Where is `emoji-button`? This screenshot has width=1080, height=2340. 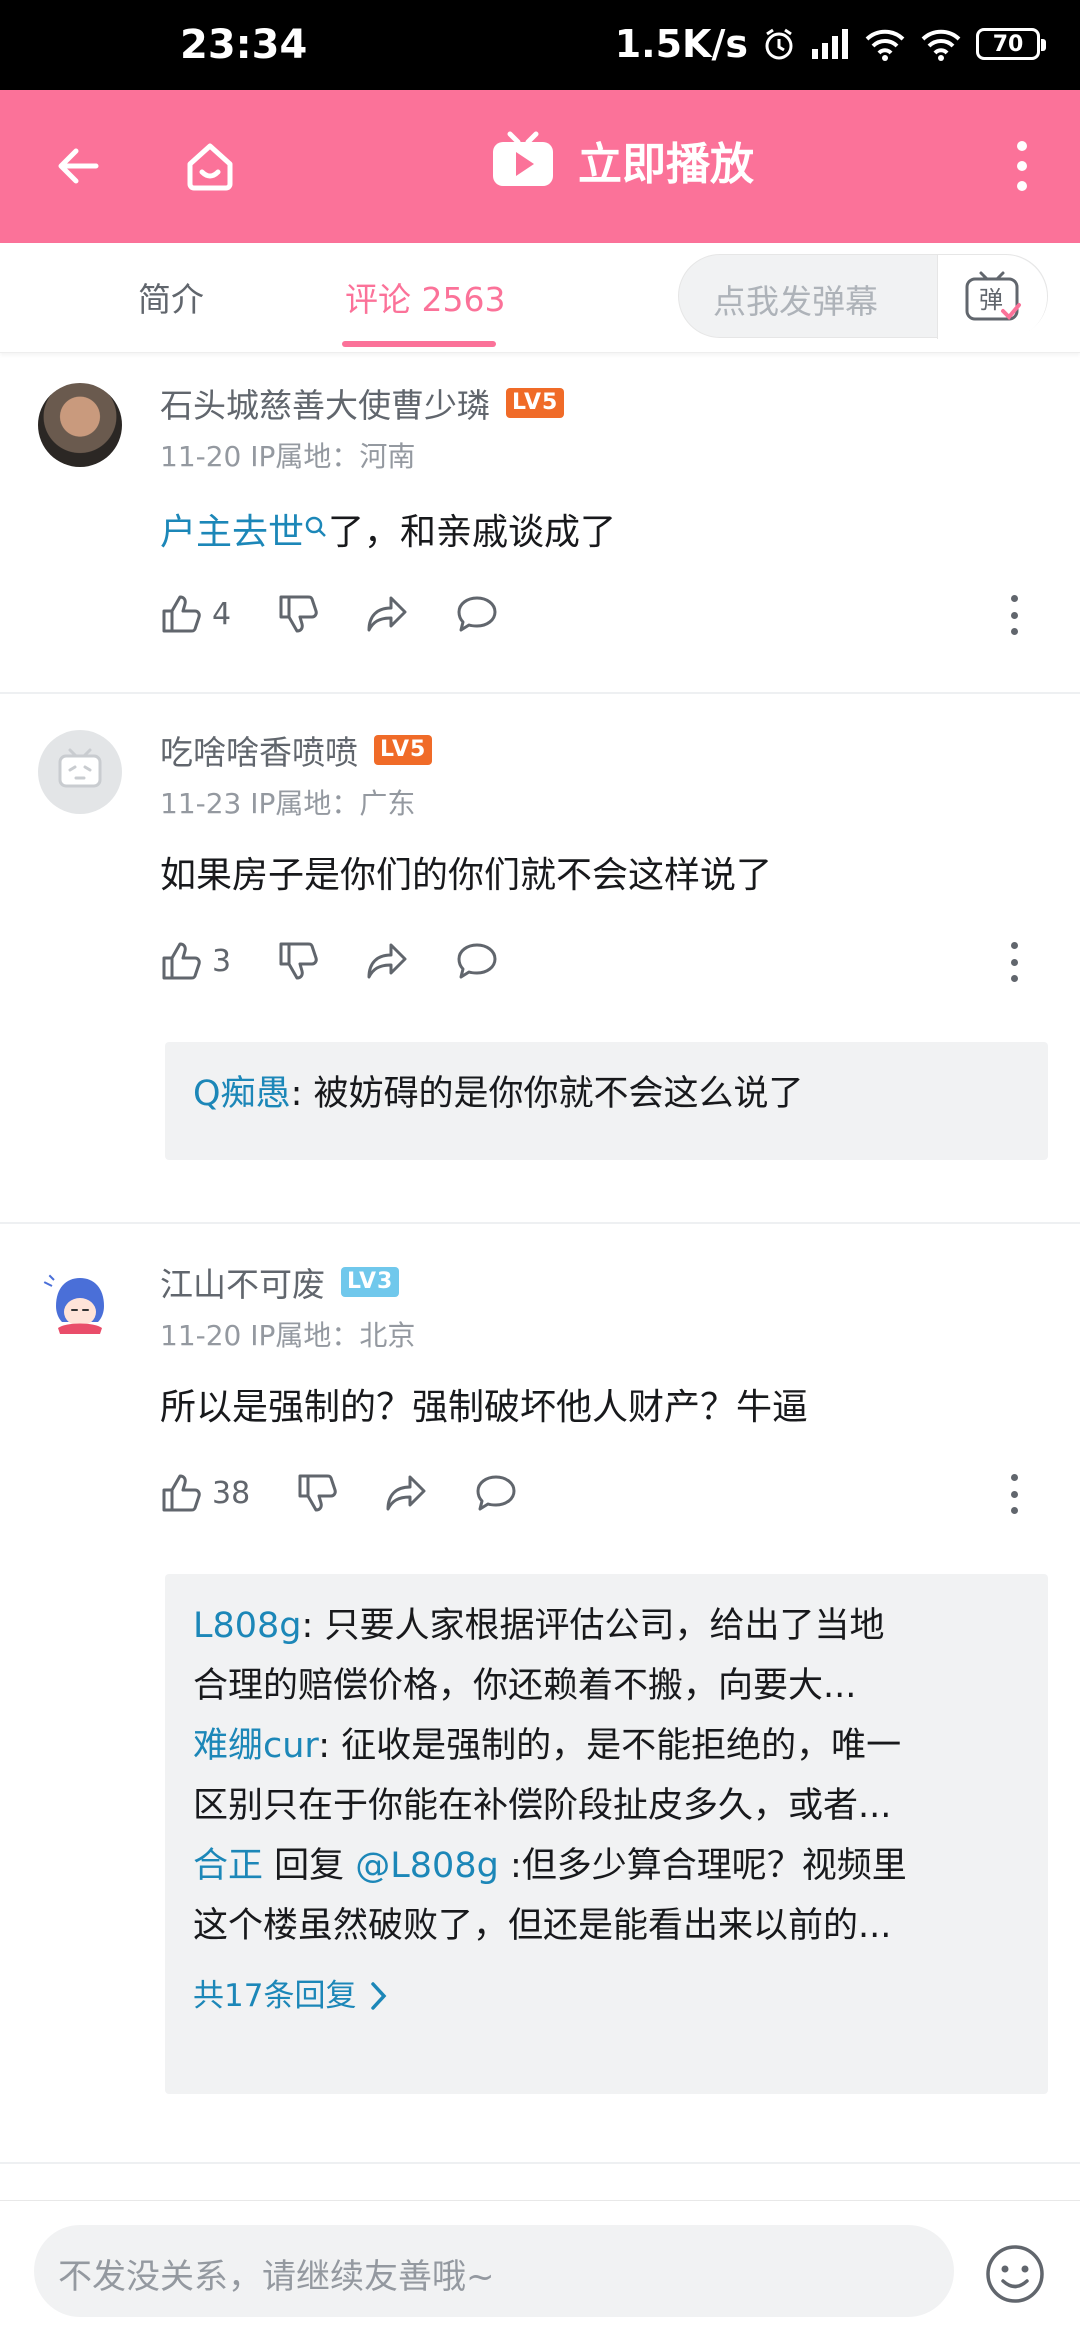 emoji-button is located at coordinates (1015, 2274).